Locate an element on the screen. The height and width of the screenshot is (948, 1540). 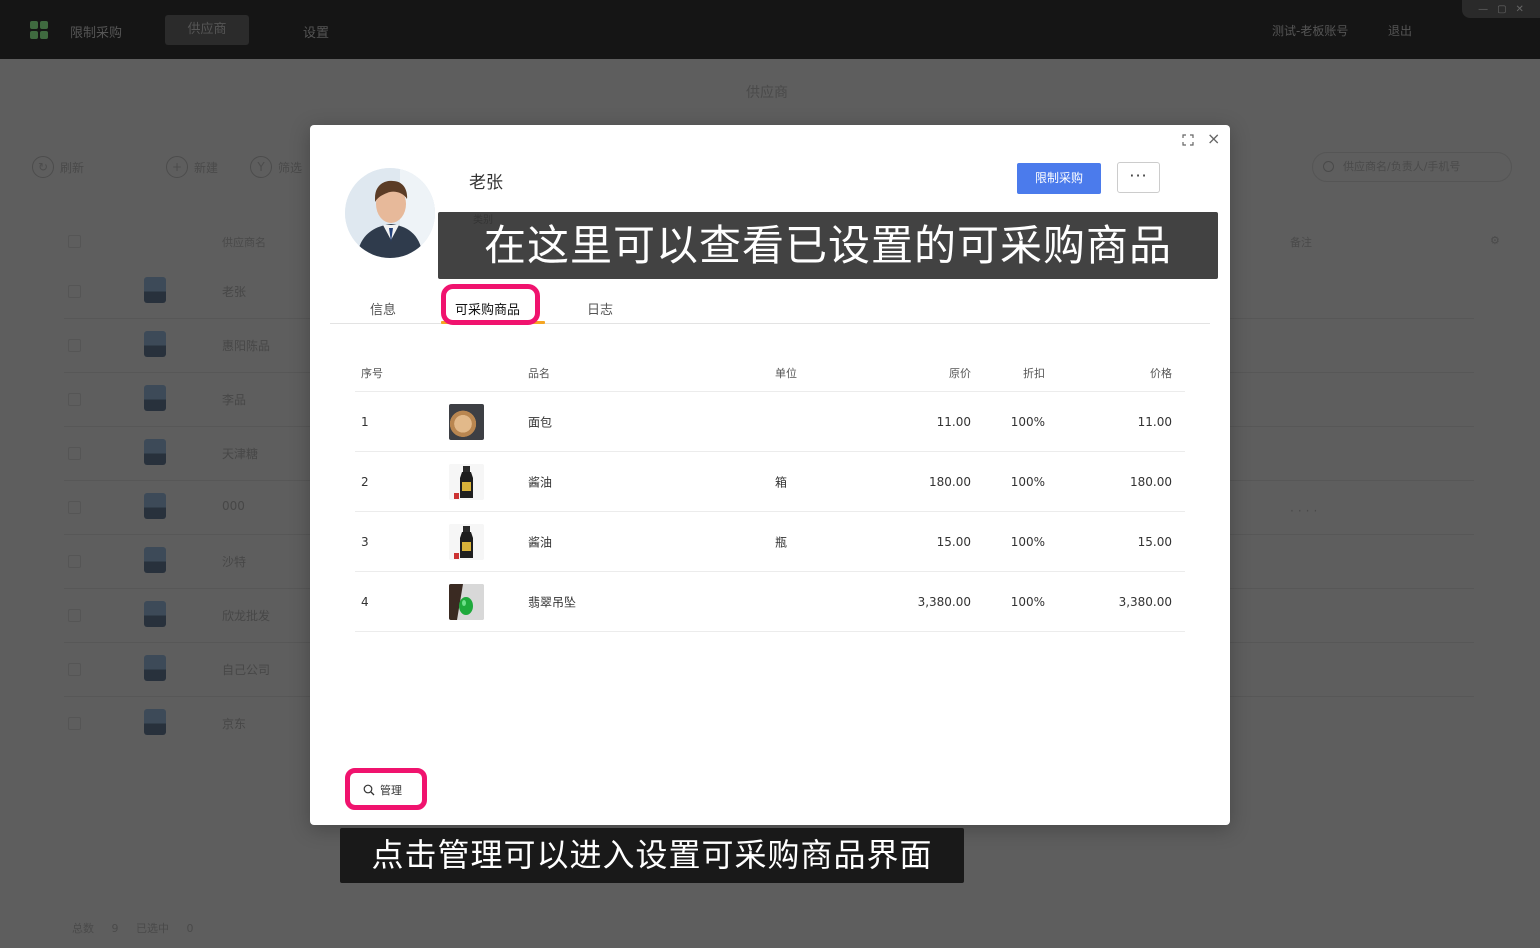
header-original-price: 原价 is located at coordinates (960, 373).